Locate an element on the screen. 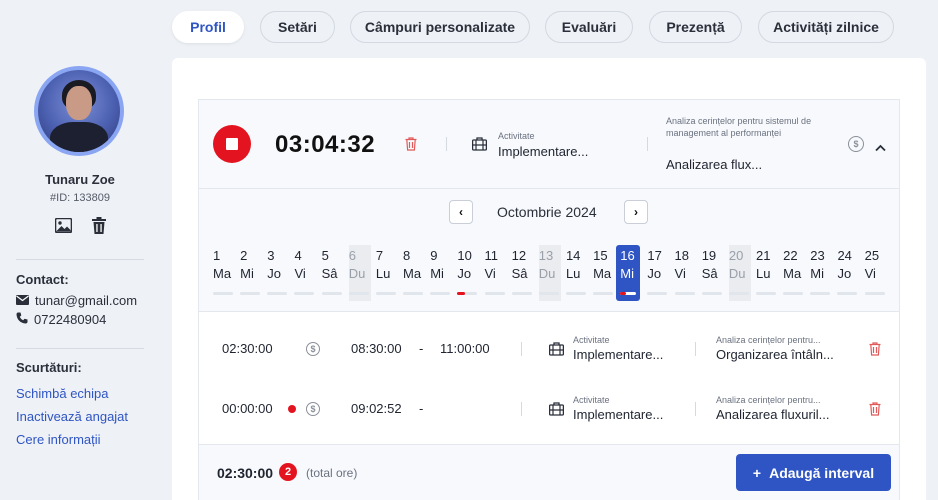 This screenshot has width=938, height=500. trash-icon is located at coordinates (99, 225).